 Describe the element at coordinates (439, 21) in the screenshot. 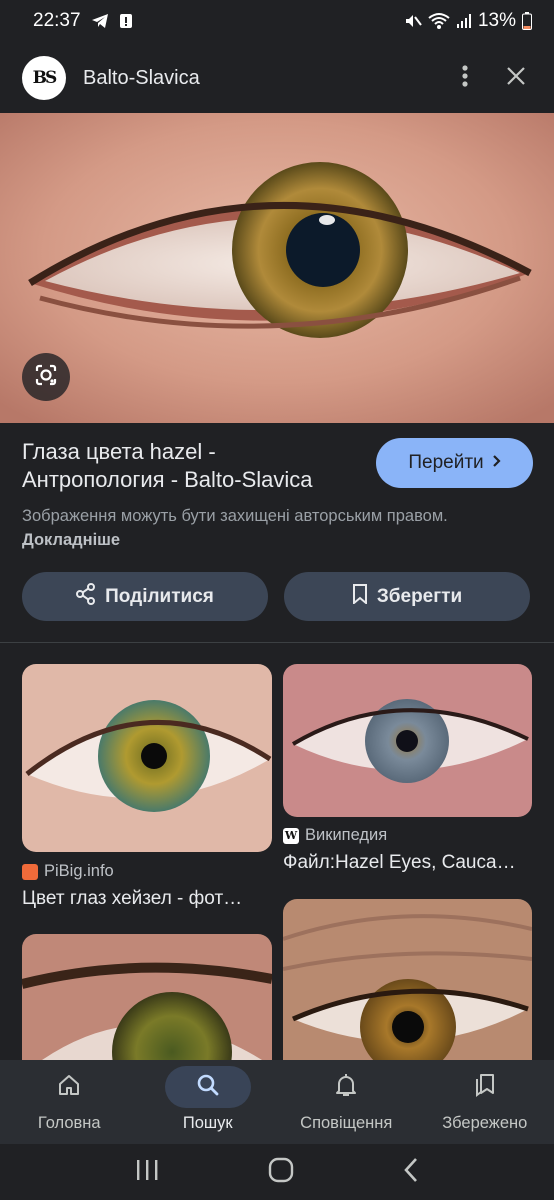

I see `wifi-icon` at that location.